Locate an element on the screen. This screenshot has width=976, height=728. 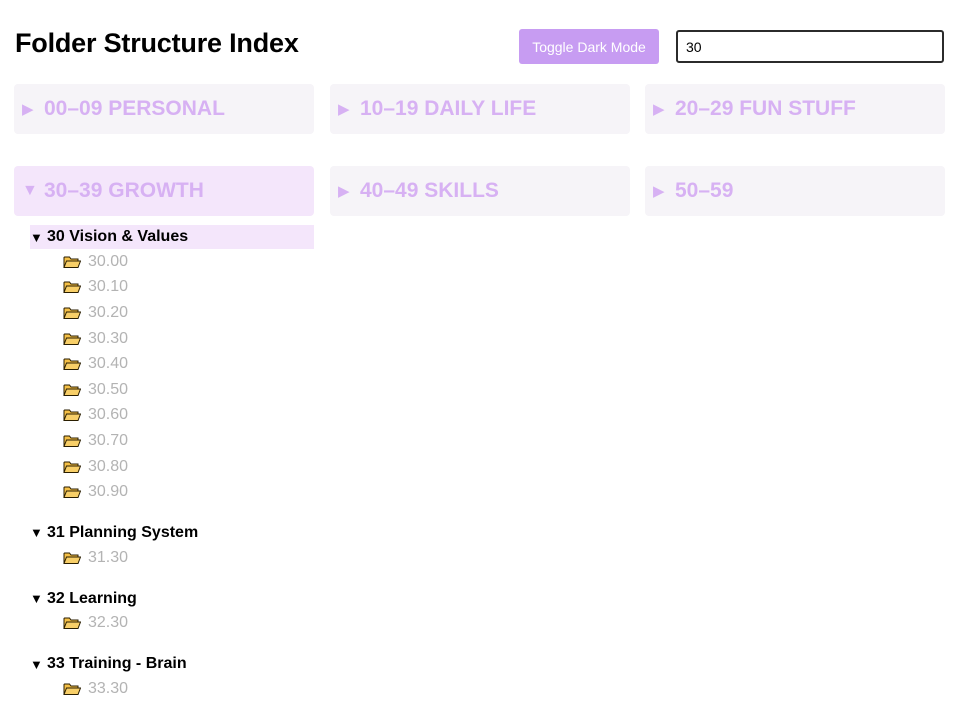
category-card-skills: ▶ 40–49 SKILLS is located at coordinates (480, 191).